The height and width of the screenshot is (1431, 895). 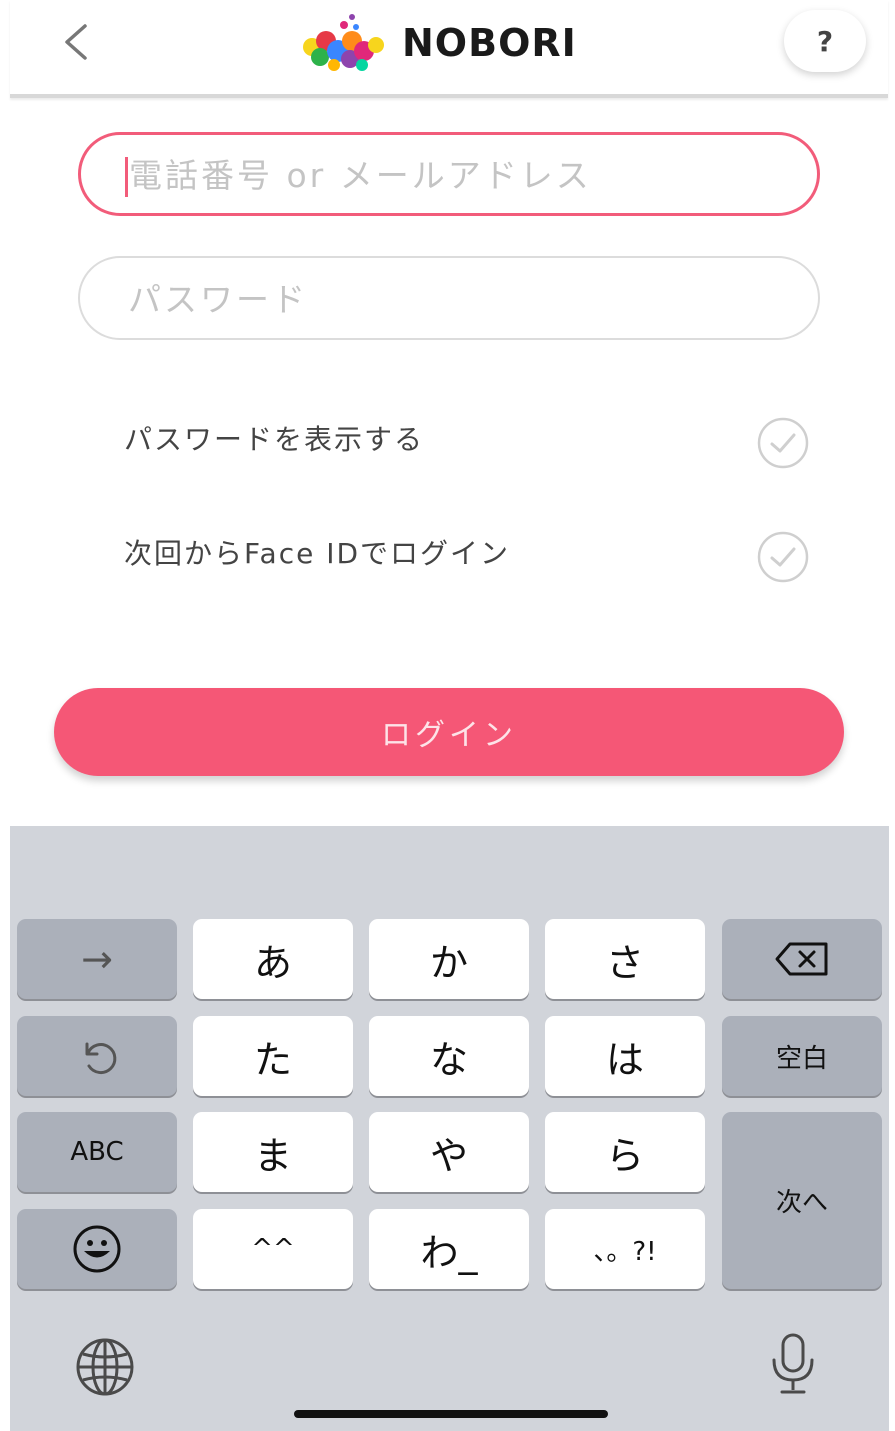 I want to click on key-punctuation: 、。?!, so click(x=625, y=1249).